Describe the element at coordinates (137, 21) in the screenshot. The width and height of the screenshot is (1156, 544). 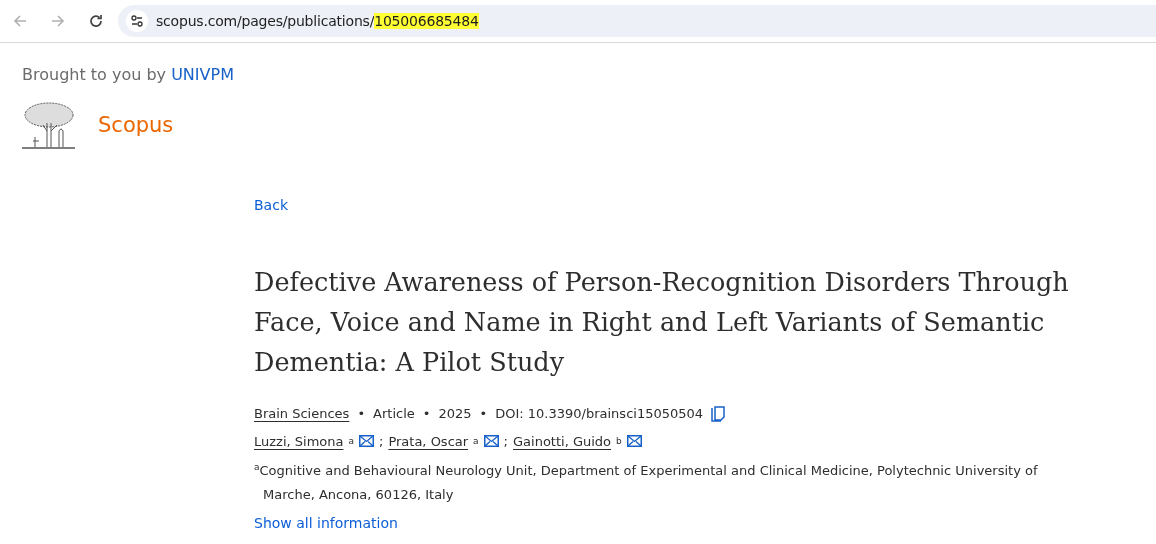
I see `site-settings-icon` at that location.